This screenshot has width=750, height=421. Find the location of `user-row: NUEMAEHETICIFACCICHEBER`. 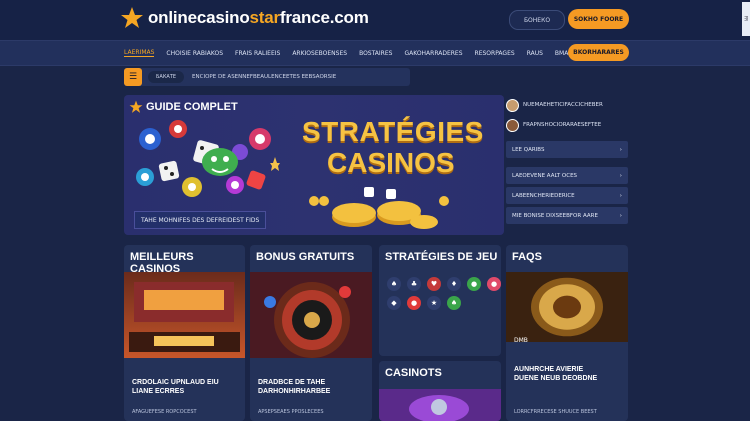

user-row: NUEMAEHETICIFACCICHEBER is located at coordinates (567, 105).